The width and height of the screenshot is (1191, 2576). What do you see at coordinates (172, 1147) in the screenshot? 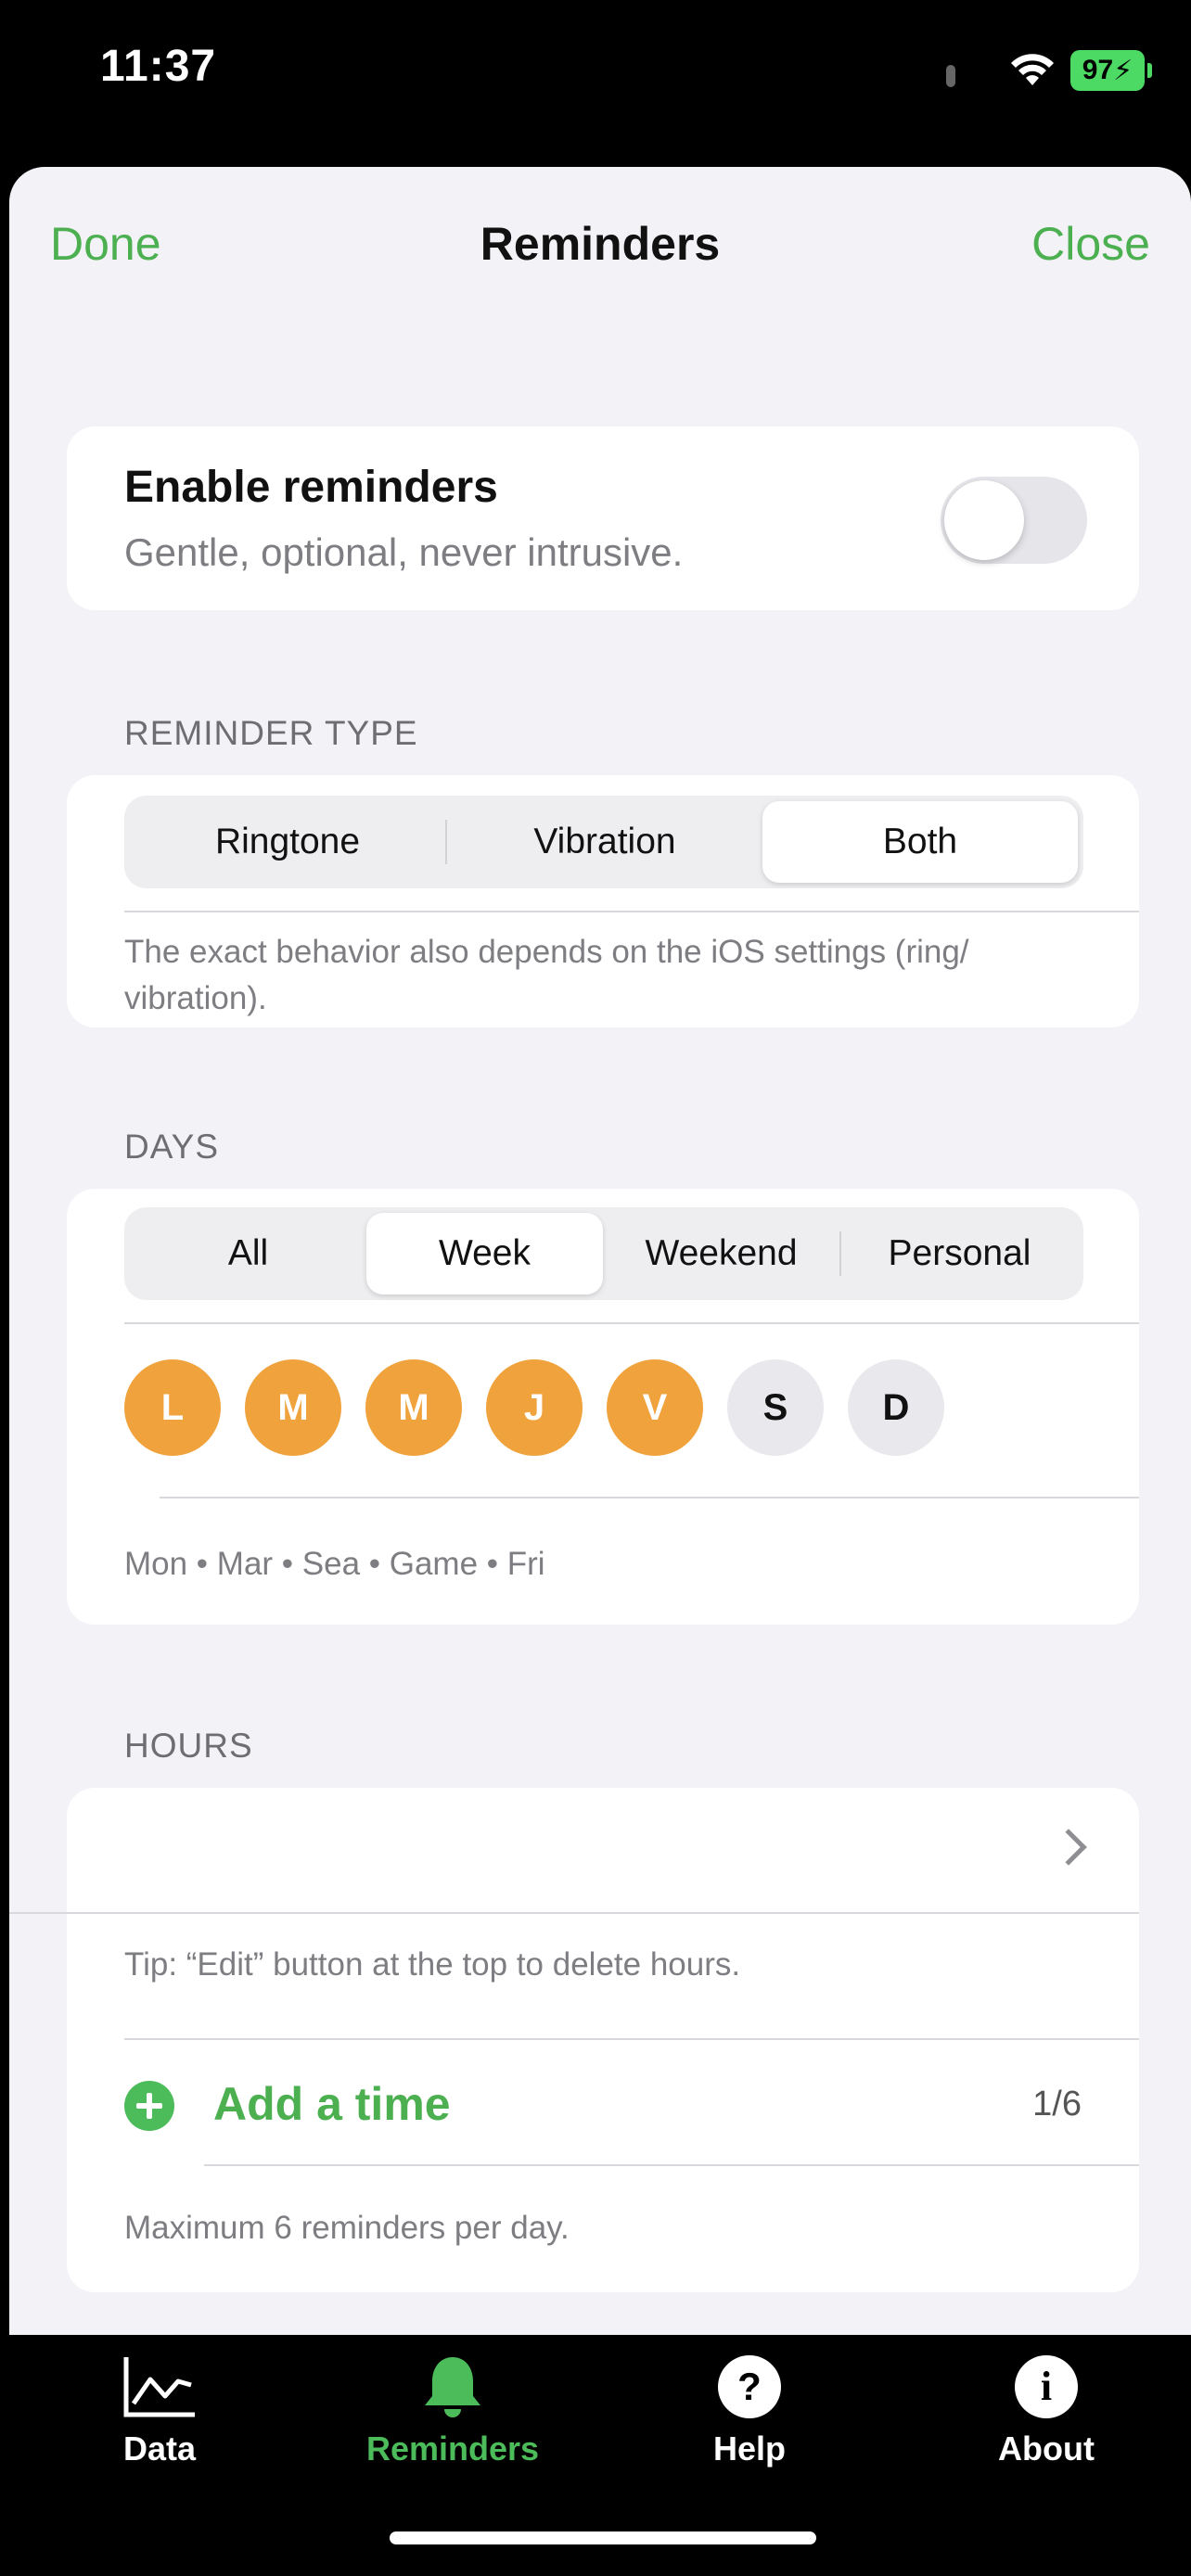
I see `days-label: DAYS` at bounding box center [172, 1147].